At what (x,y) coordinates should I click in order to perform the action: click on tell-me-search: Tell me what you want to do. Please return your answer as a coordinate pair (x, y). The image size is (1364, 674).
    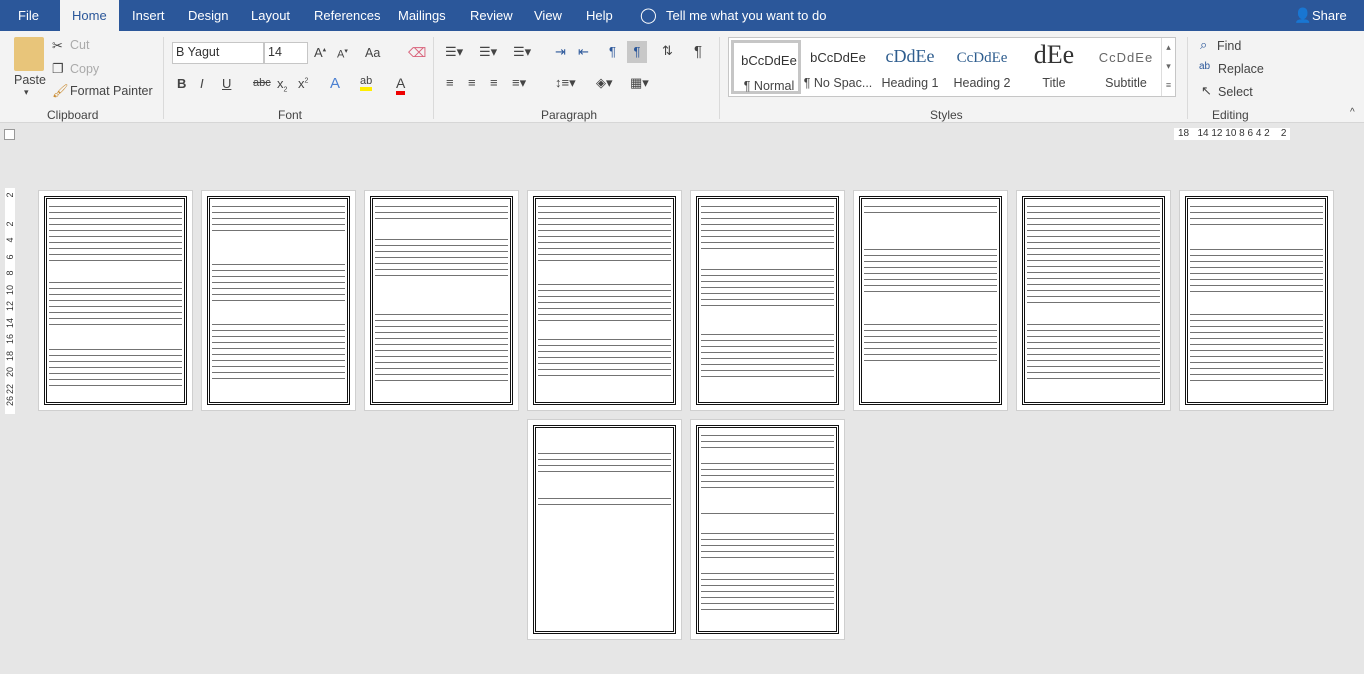
    Looking at the image, I should click on (746, 15).